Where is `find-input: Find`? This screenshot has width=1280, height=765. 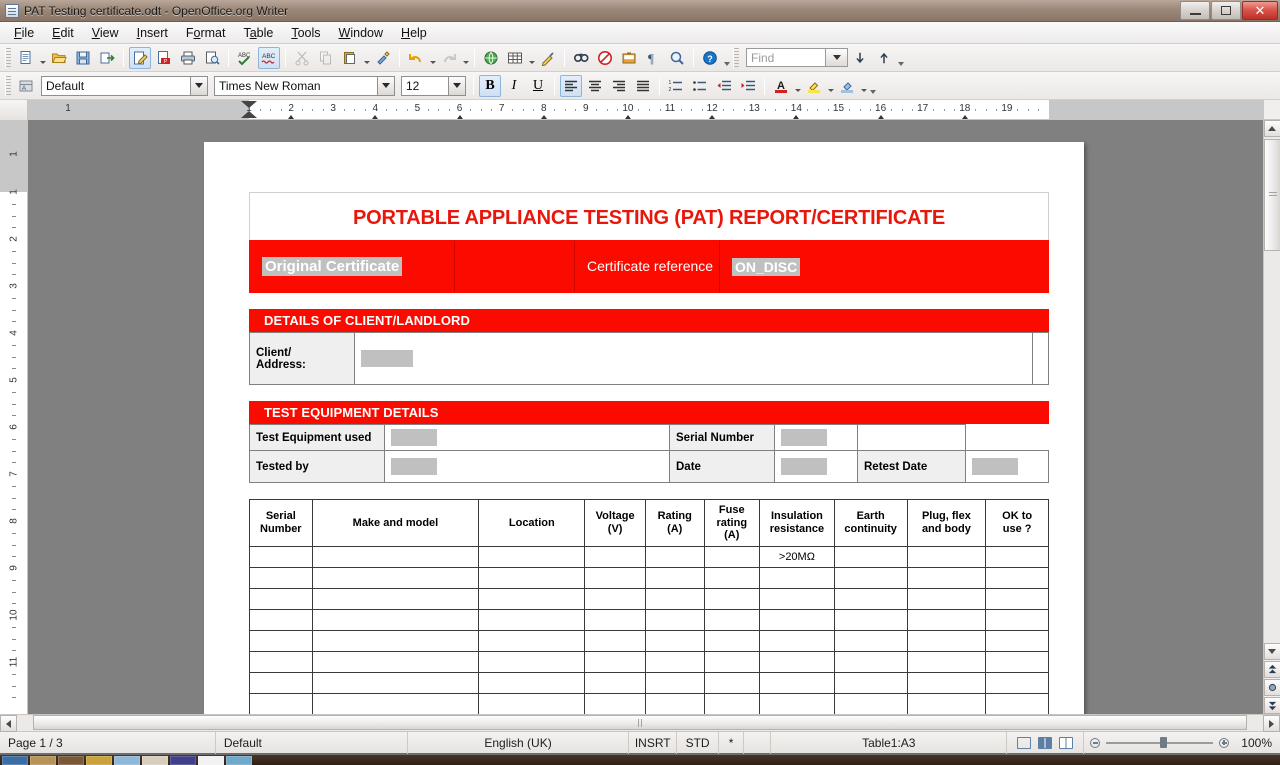 find-input: Find is located at coordinates (786, 57).